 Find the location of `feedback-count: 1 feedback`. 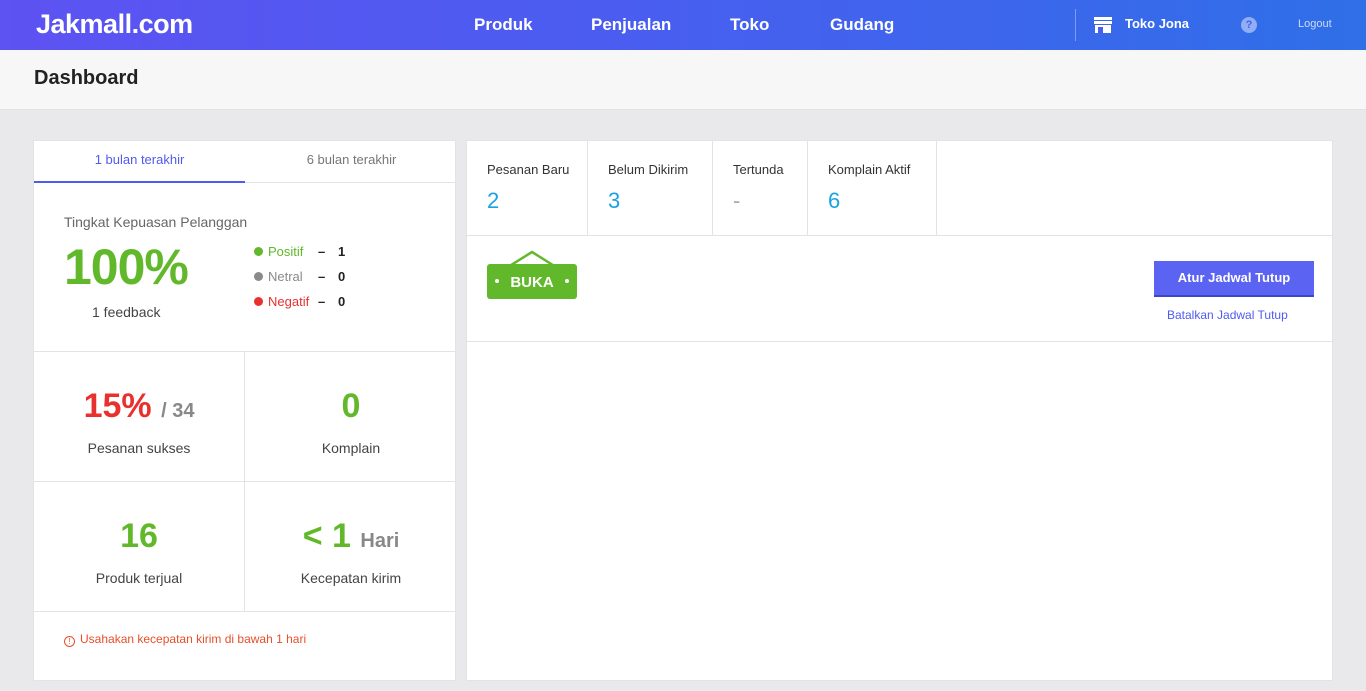

feedback-count: 1 feedback is located at coordinates (126, 312).